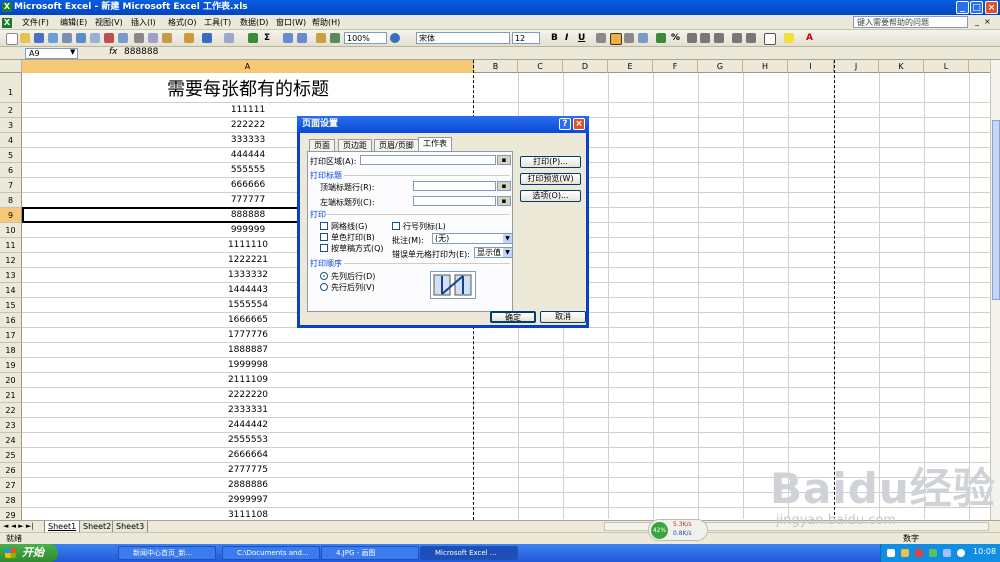 The width and height of the screenshot is (1000, 562). Describe the element at coordinates (18, 526) in the screenshot. I see `sheet-nav-buttons: ◄ ◄ ► ►|` at that location.